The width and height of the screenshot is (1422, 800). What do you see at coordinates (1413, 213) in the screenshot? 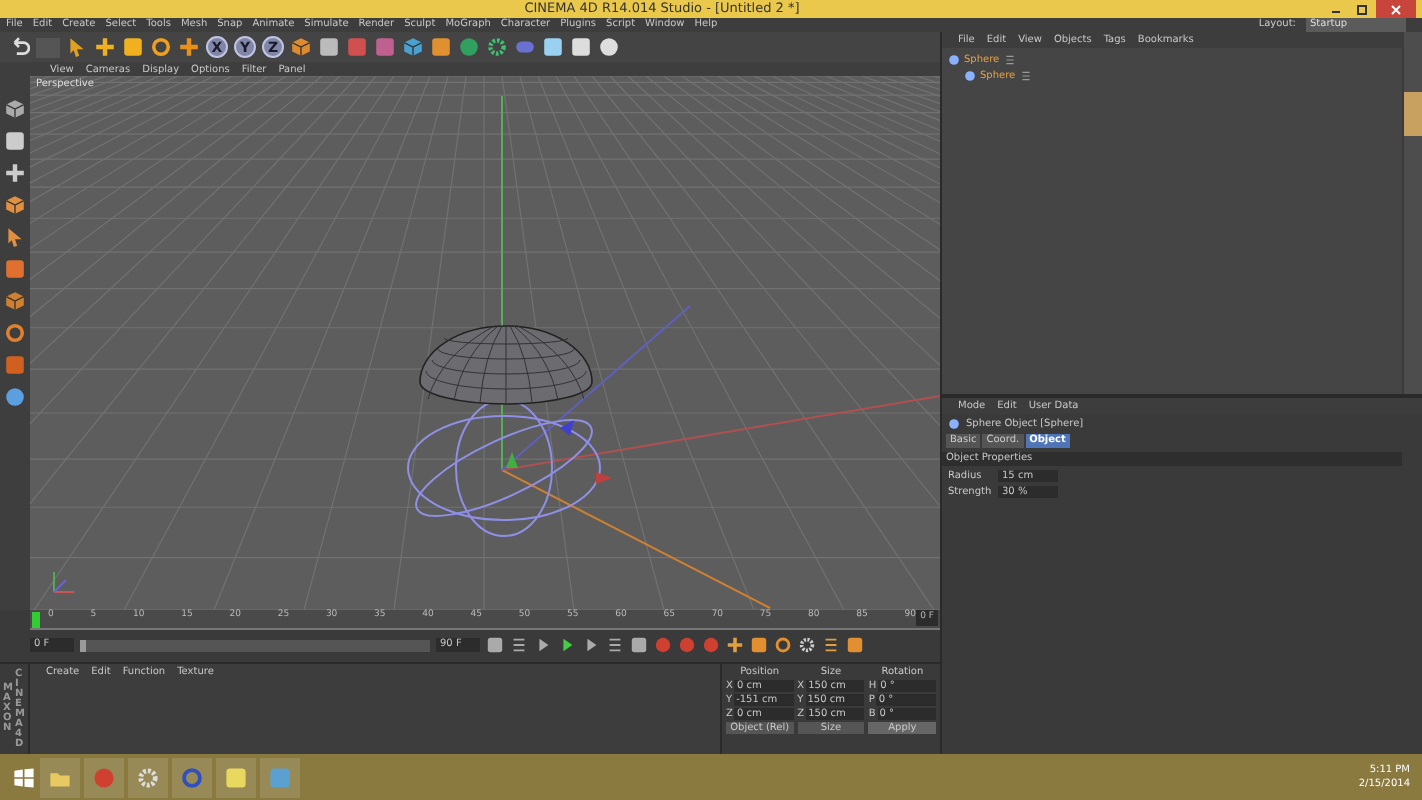
I see `side-tab-strip` at bounding box center [1413, 213].